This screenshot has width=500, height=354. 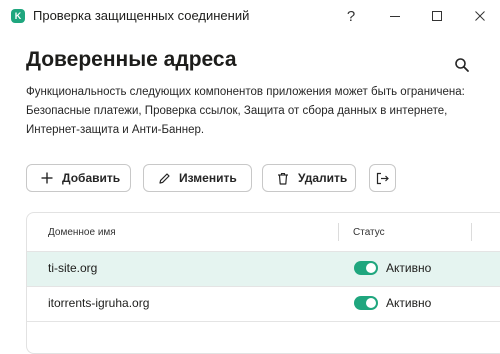 What do you see at coordinates (99, 303) in the screenshot?
I see `domain-cell: itorrents-igruha.org` at bounding box center [99, 303].